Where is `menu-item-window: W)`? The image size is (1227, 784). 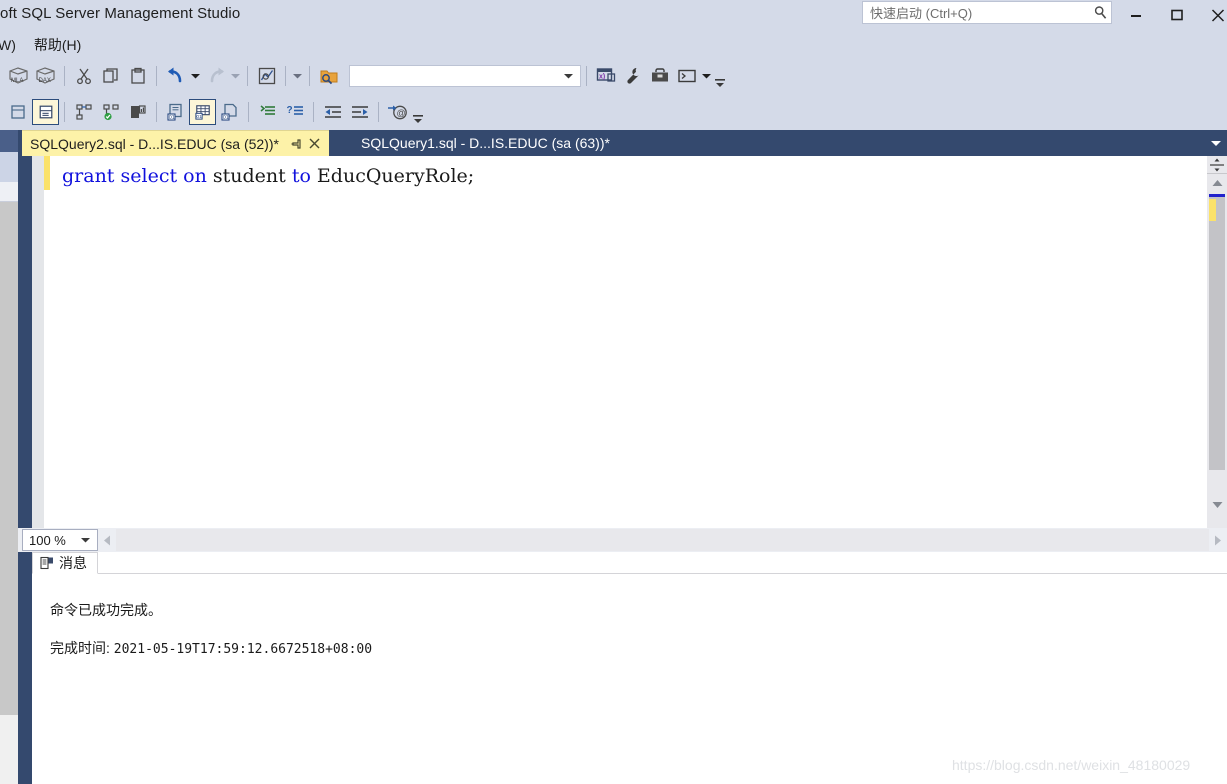 menu-item-window: W) is located at coordinates (12, 45).